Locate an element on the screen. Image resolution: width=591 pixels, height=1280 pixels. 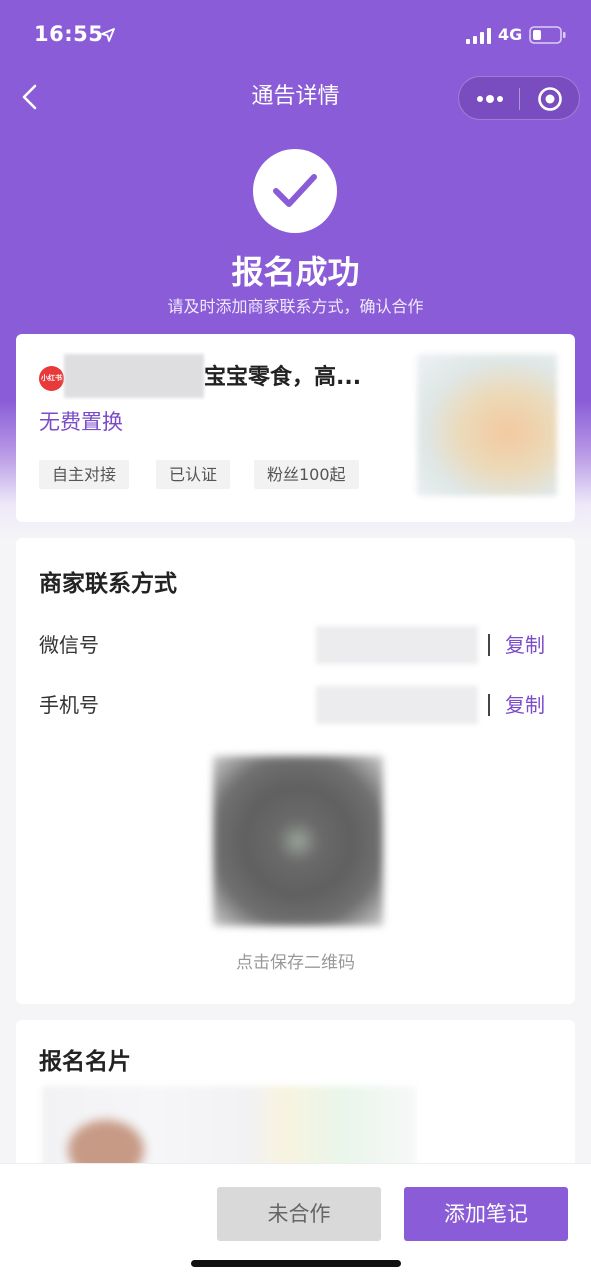
redacted-wechat-id is located at coordinates (397, 645).